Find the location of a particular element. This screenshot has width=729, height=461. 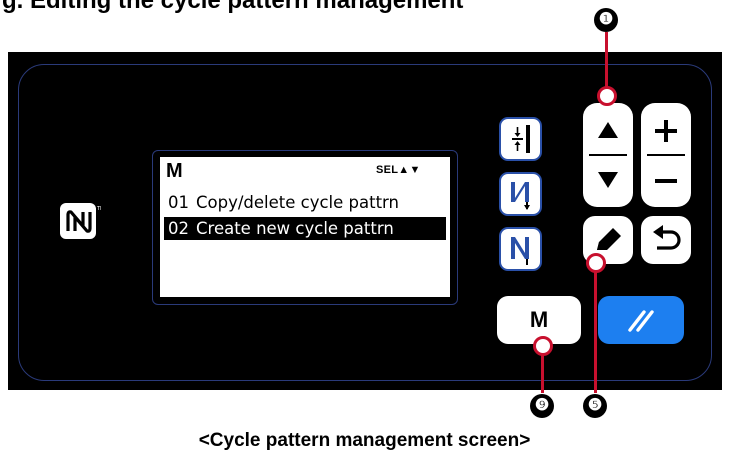

nfc-icon: TM is located at coordinates (80, 222).